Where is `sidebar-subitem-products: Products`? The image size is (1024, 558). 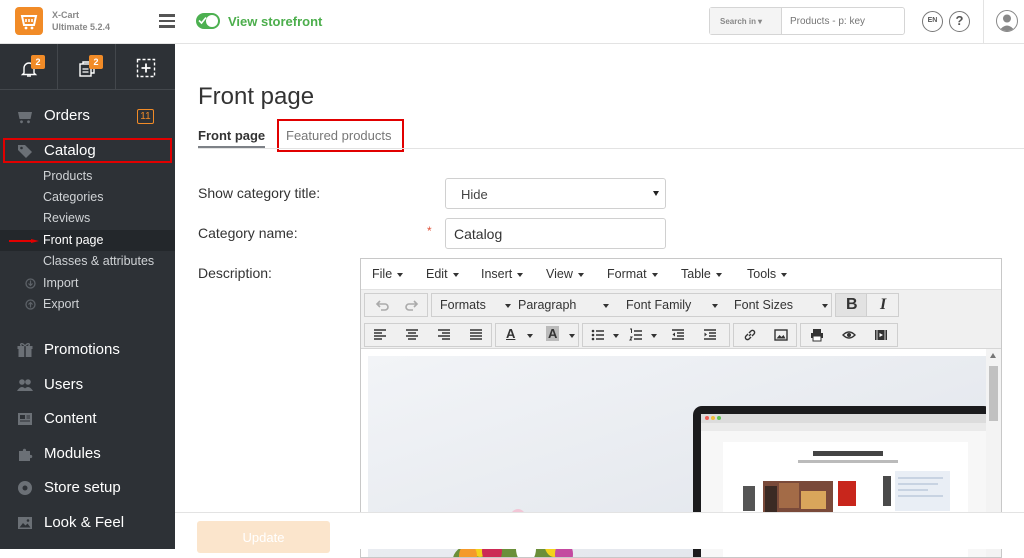 sidebar-subitem-products: Products is located at coordinates (87, 176).